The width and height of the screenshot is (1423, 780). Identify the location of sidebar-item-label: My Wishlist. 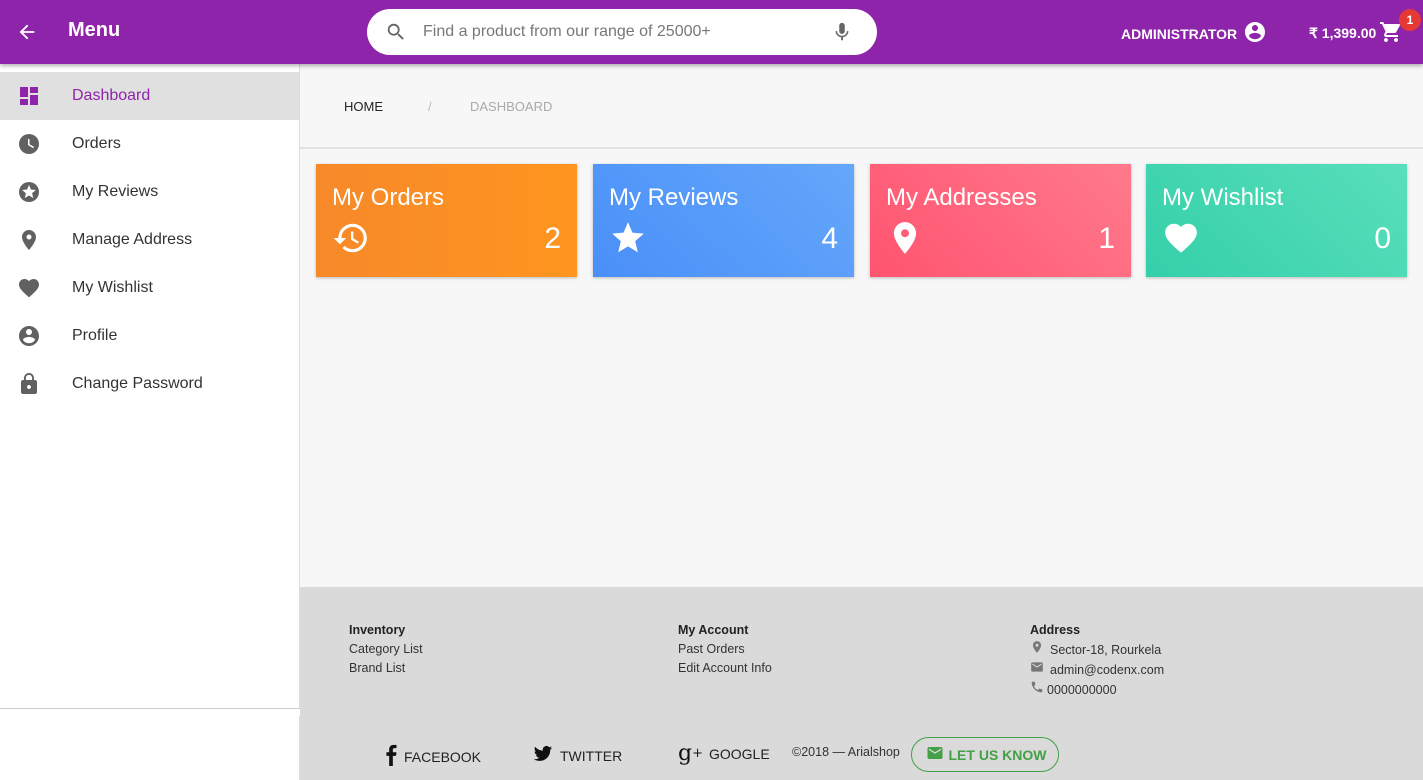
(112, 287).